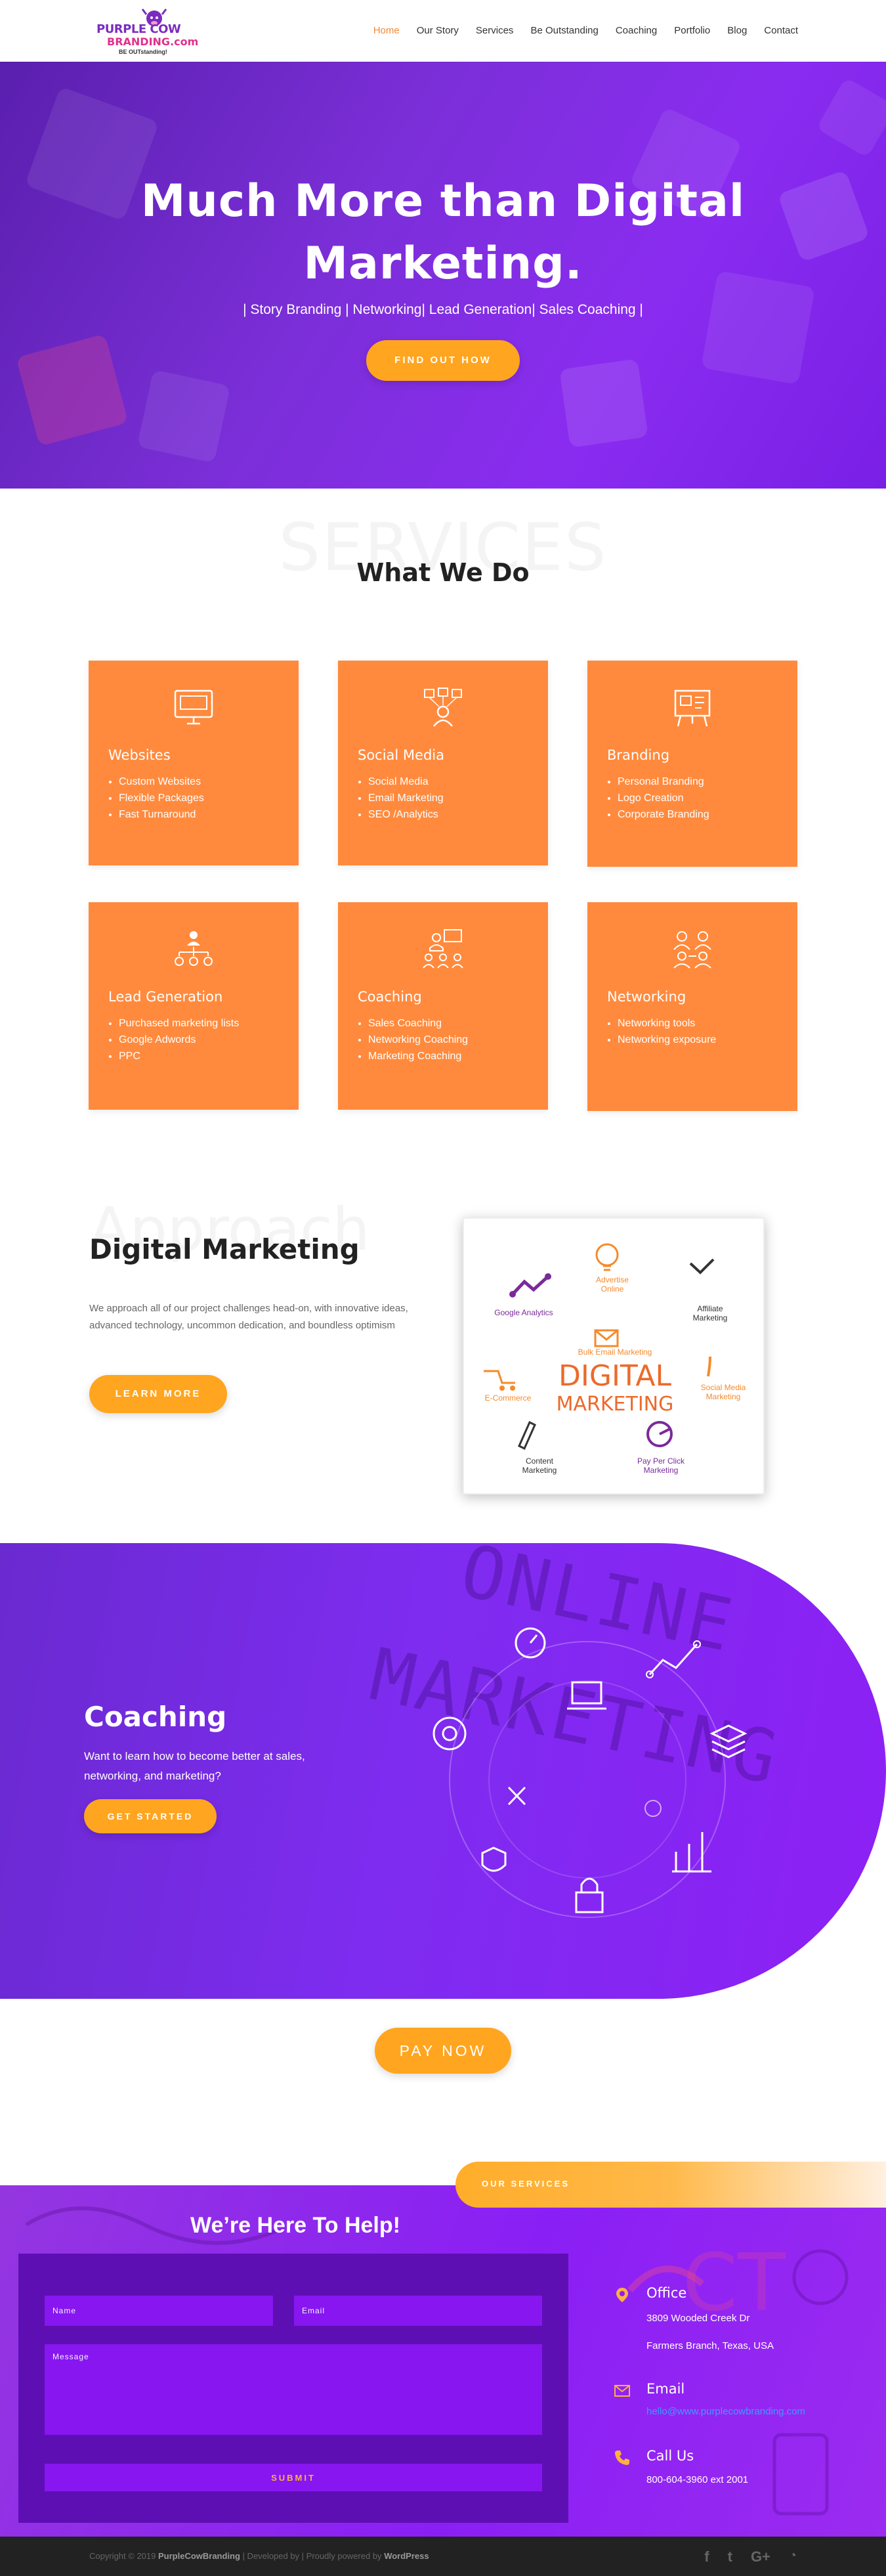  I want to click on service-card-title: Lead Generation, so click(165, 997).